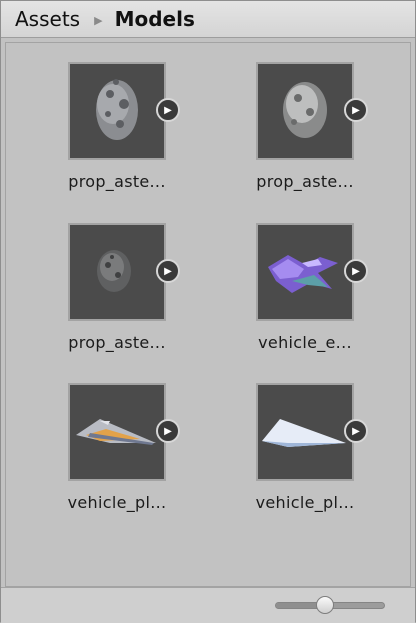 Image resolution: width=416 pixels, height=623 pixels. Describe the element at coordinates (208, 605) in the screenshot. I see `footer-bar` at that location.